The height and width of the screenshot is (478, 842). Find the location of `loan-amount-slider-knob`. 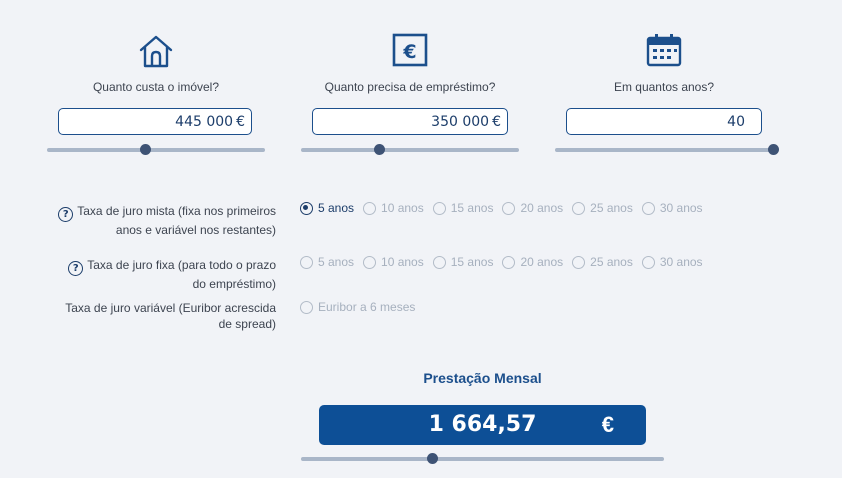

loan-amount-slider-knob is located at coordinates (380, 149).